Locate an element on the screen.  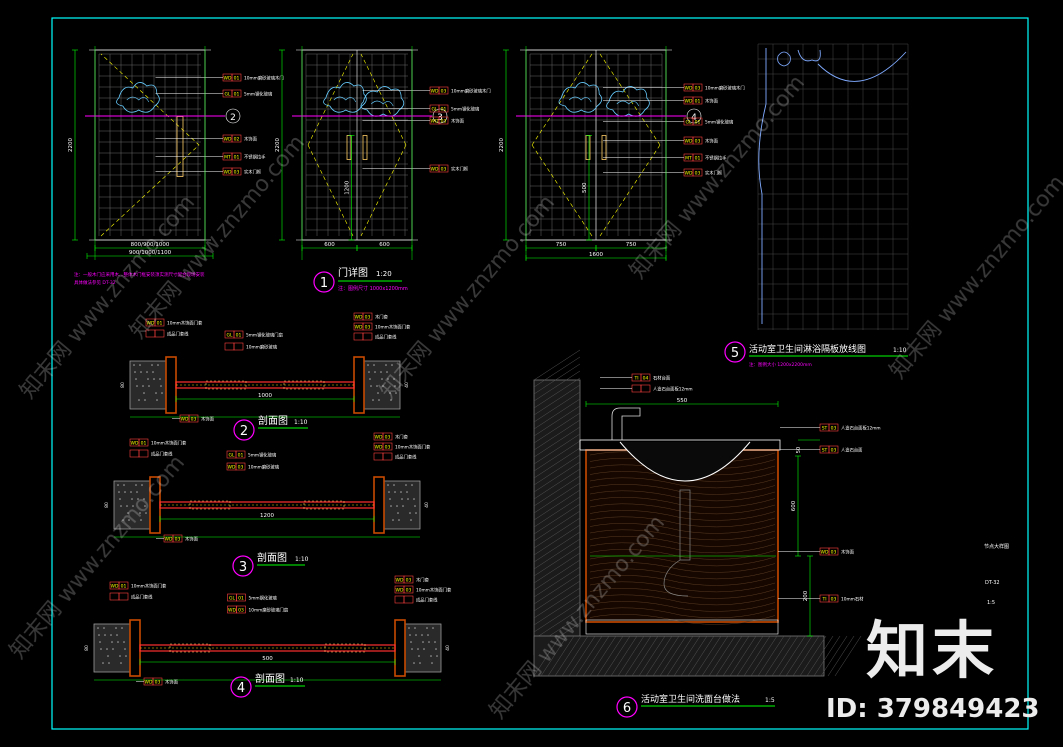
material-tag: TI 04 石材台面 is located at coordinates (635, 377).